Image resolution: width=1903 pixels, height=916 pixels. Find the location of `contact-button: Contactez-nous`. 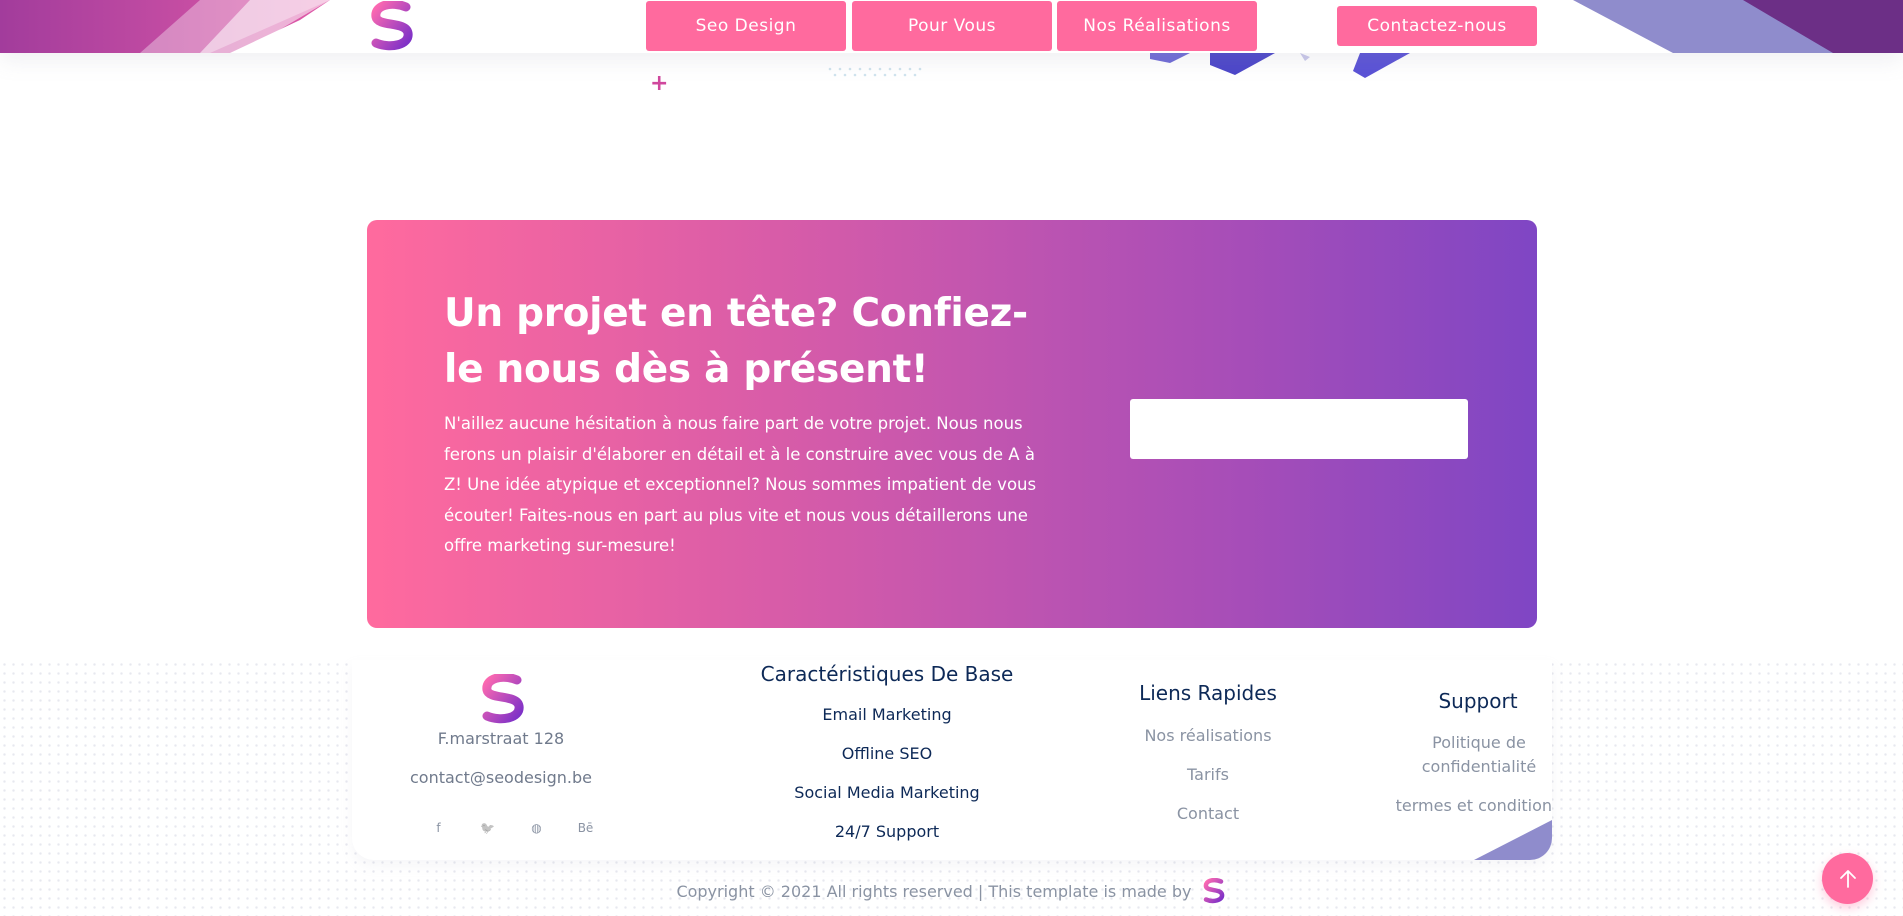

contact-button: Contactez-nous is located at coordinates (1437, 26).